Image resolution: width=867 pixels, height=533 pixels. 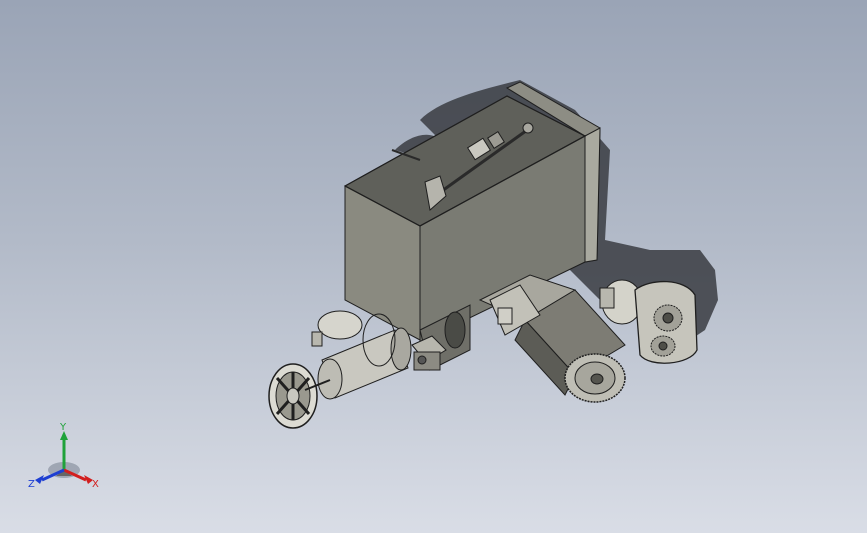 What do you see at coordinates (66, 458) in the screenshot?
I see `orientation-triad: Y X Z` at bounding box center [66, 458].